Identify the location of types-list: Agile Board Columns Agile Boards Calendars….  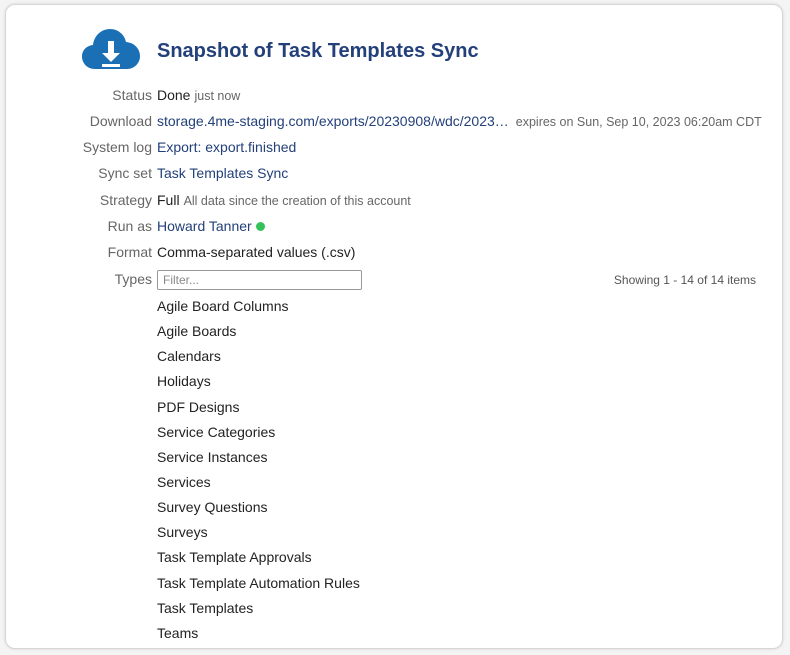
(258, 470).